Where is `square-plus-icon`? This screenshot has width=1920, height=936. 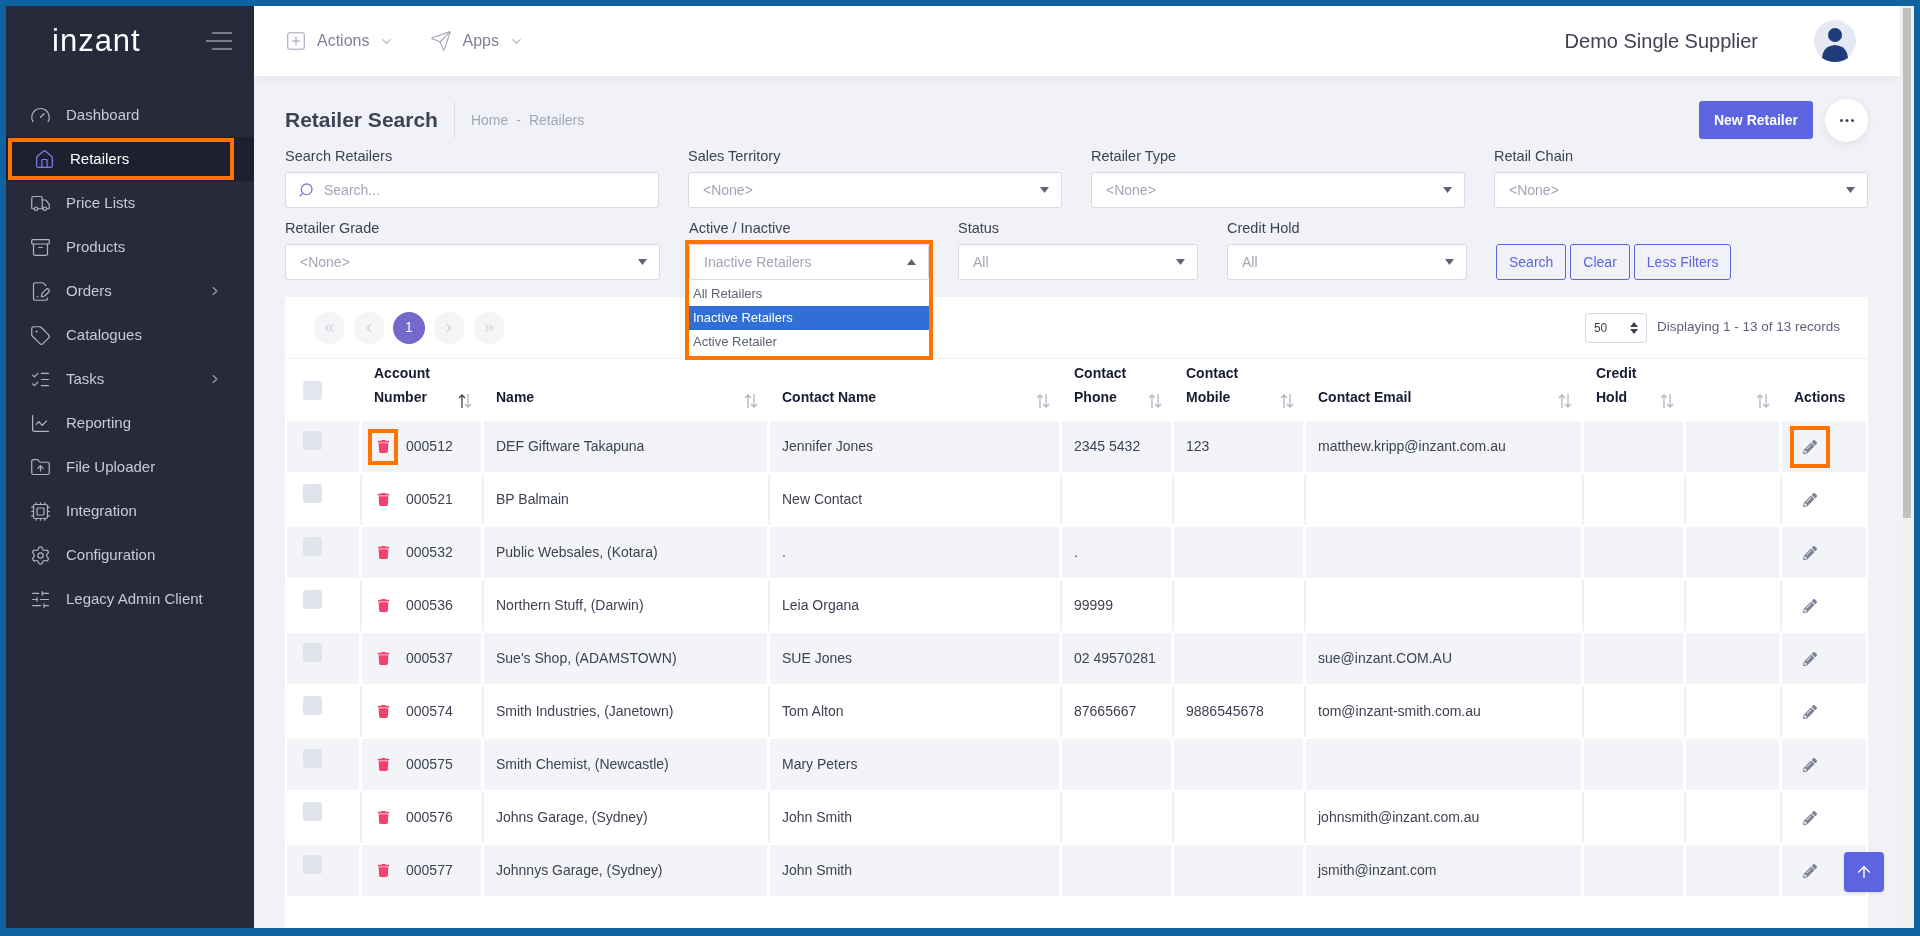 square-plus-icon is located at coordinates (296, 41).